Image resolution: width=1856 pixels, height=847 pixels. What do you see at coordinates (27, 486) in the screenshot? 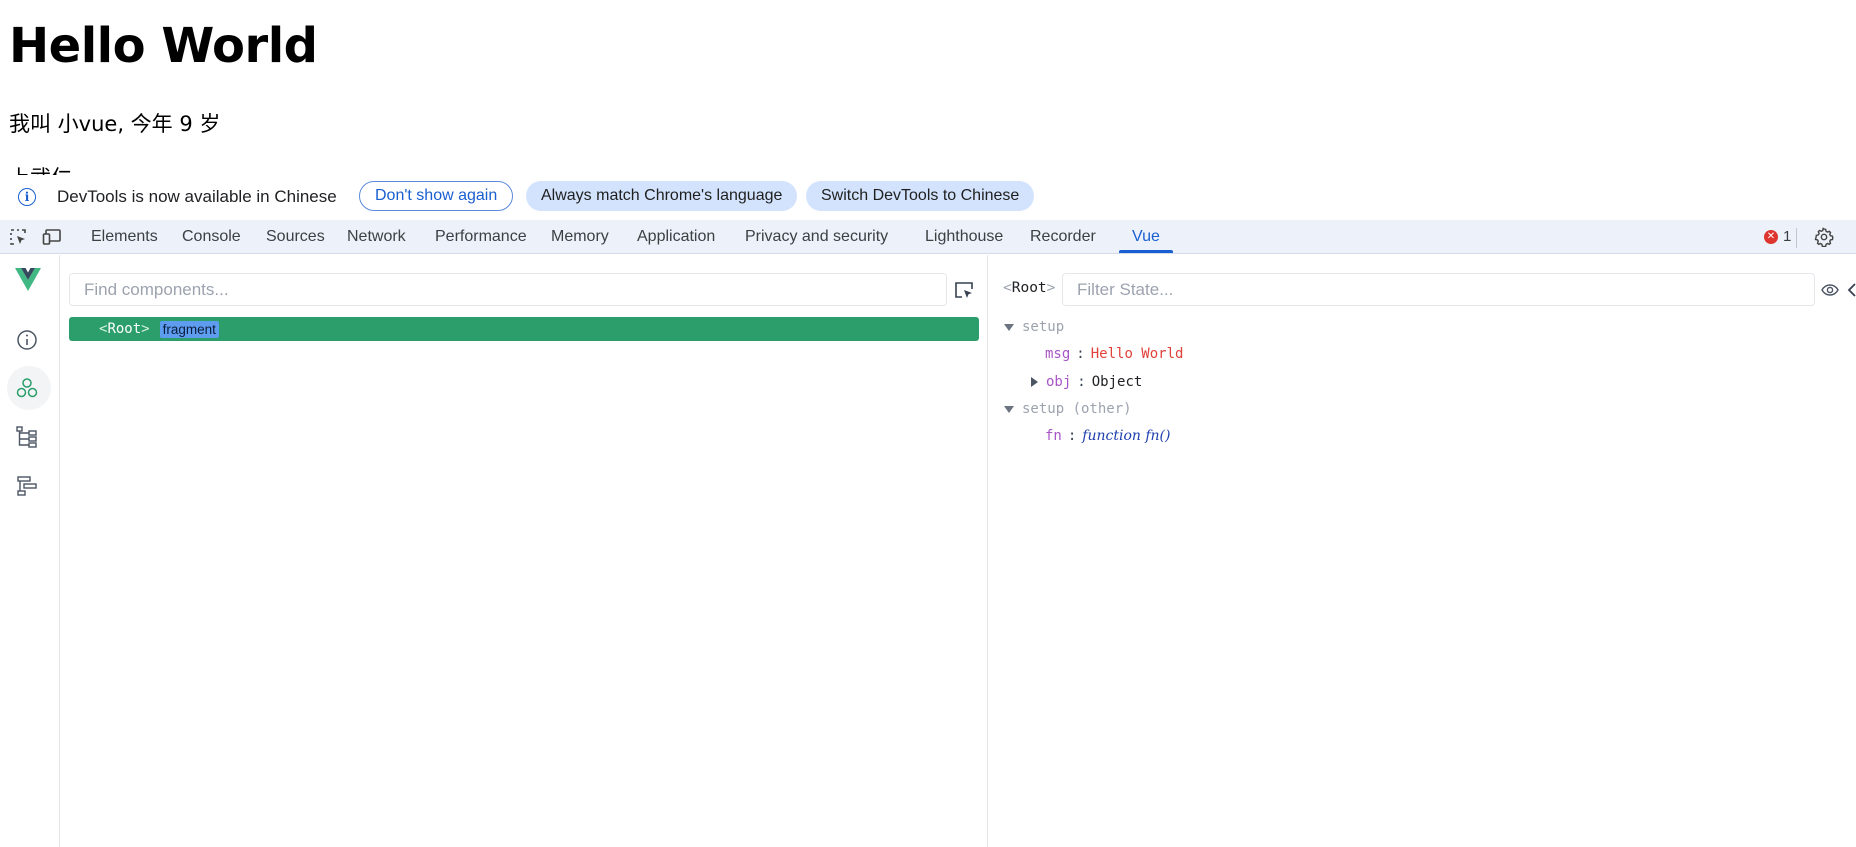
I see `timeline-icon` at bounding box center [27, 486].